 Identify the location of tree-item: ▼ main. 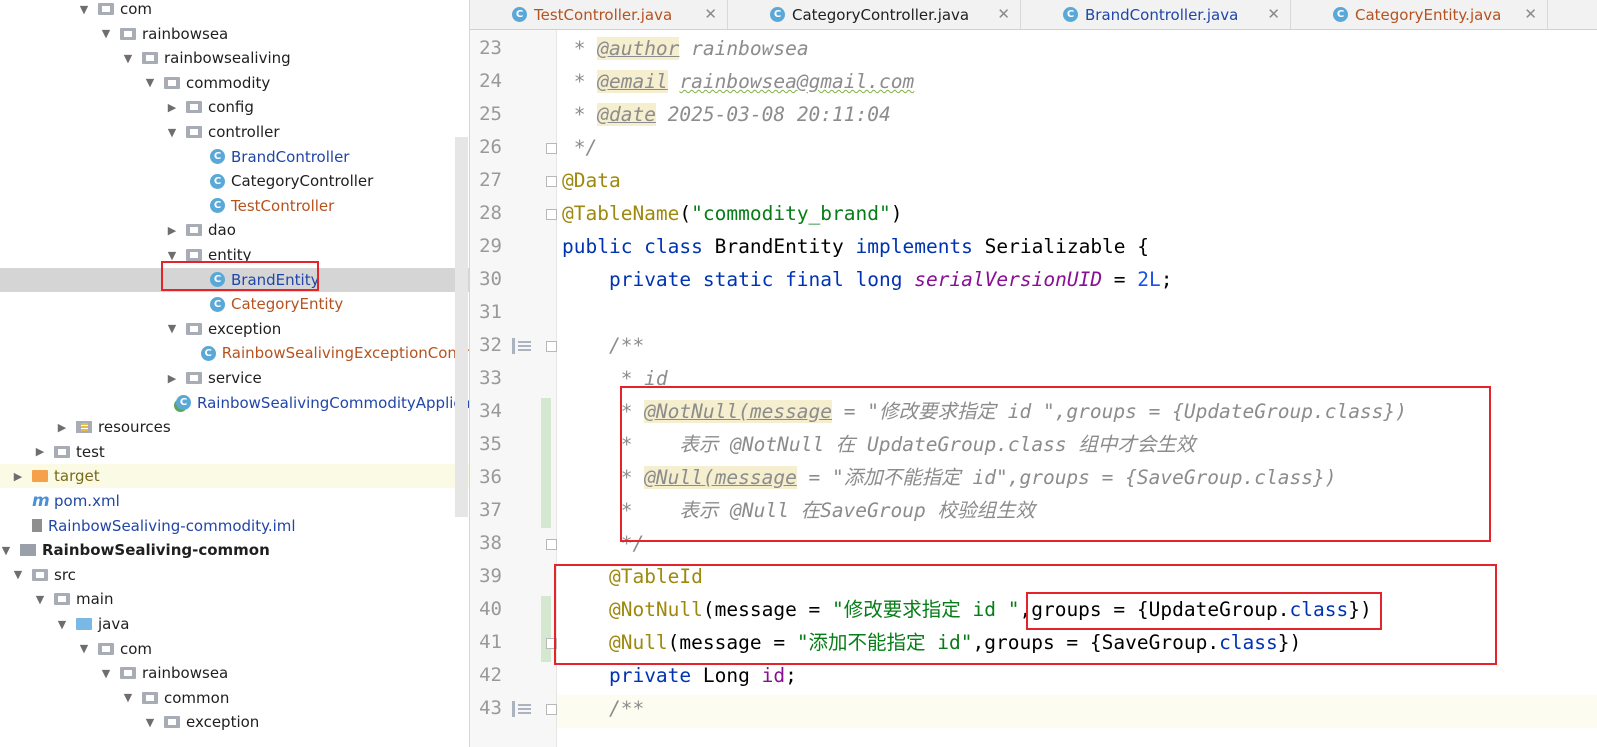
(234, 599).